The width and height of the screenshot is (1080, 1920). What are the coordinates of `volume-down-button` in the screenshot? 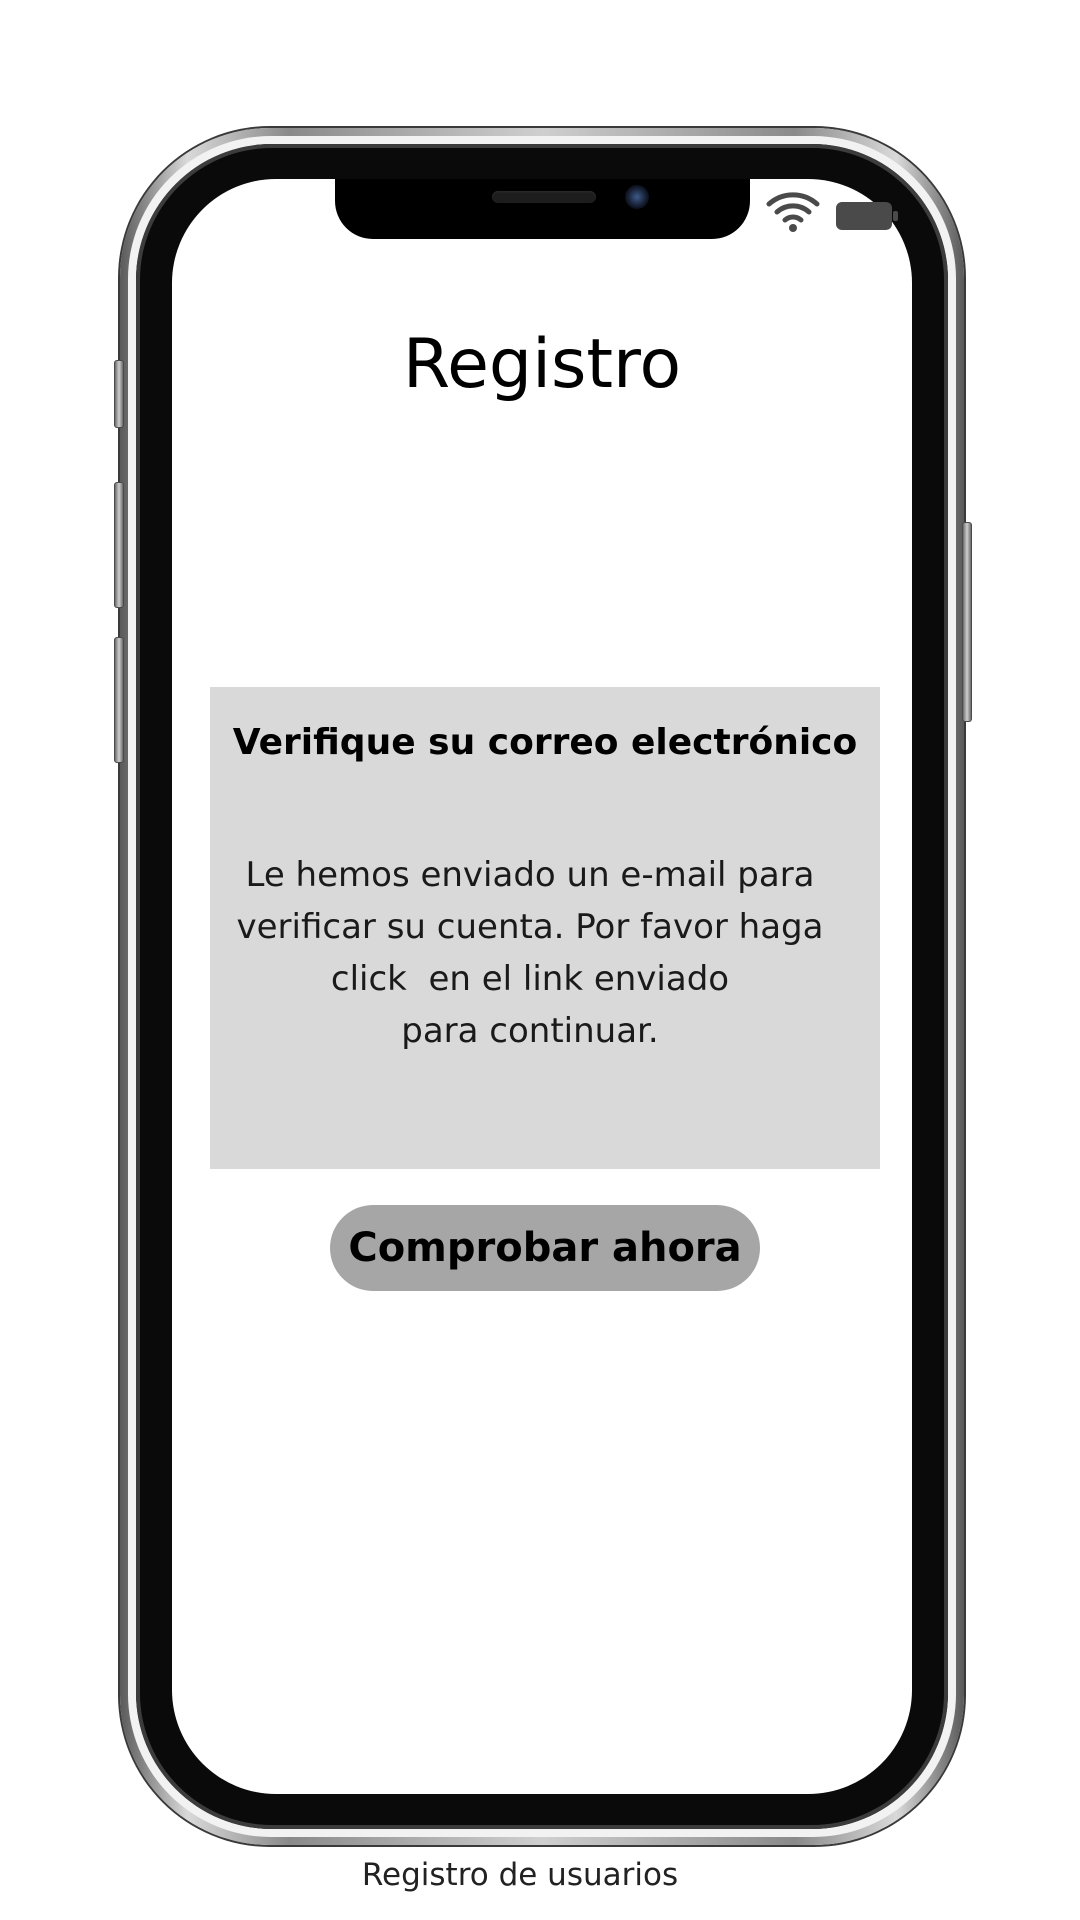 It's located at (119, 700).